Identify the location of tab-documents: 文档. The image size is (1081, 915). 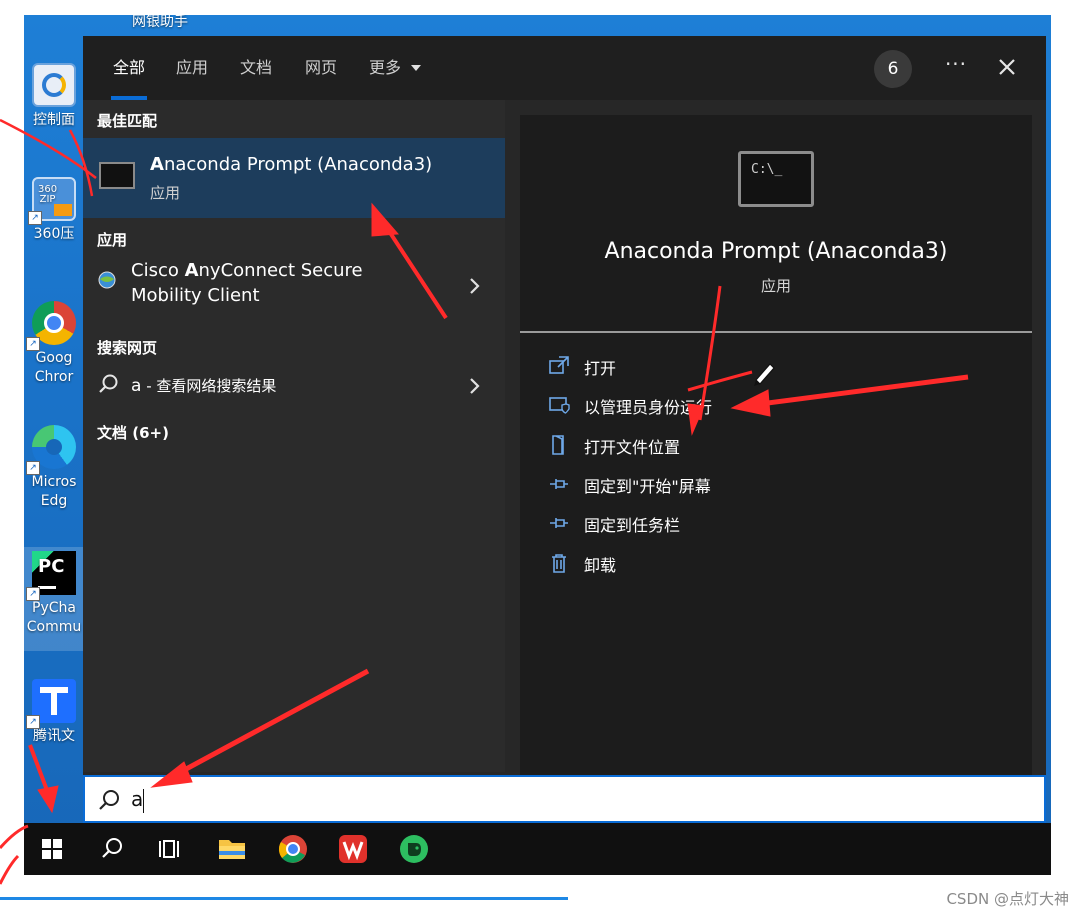
(256, 68).